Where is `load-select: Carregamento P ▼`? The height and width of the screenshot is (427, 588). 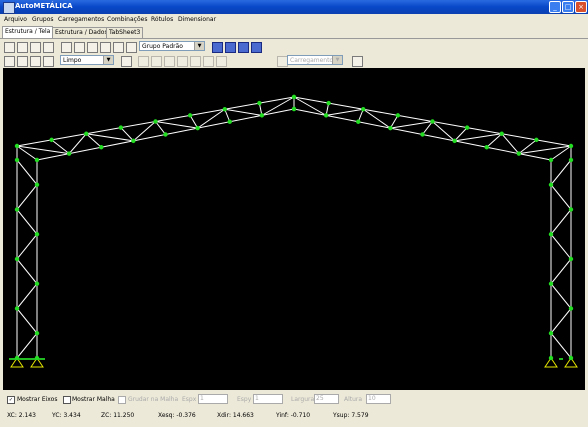
load-select: Carregamento P ▼ is located at coordinates (315, 60).